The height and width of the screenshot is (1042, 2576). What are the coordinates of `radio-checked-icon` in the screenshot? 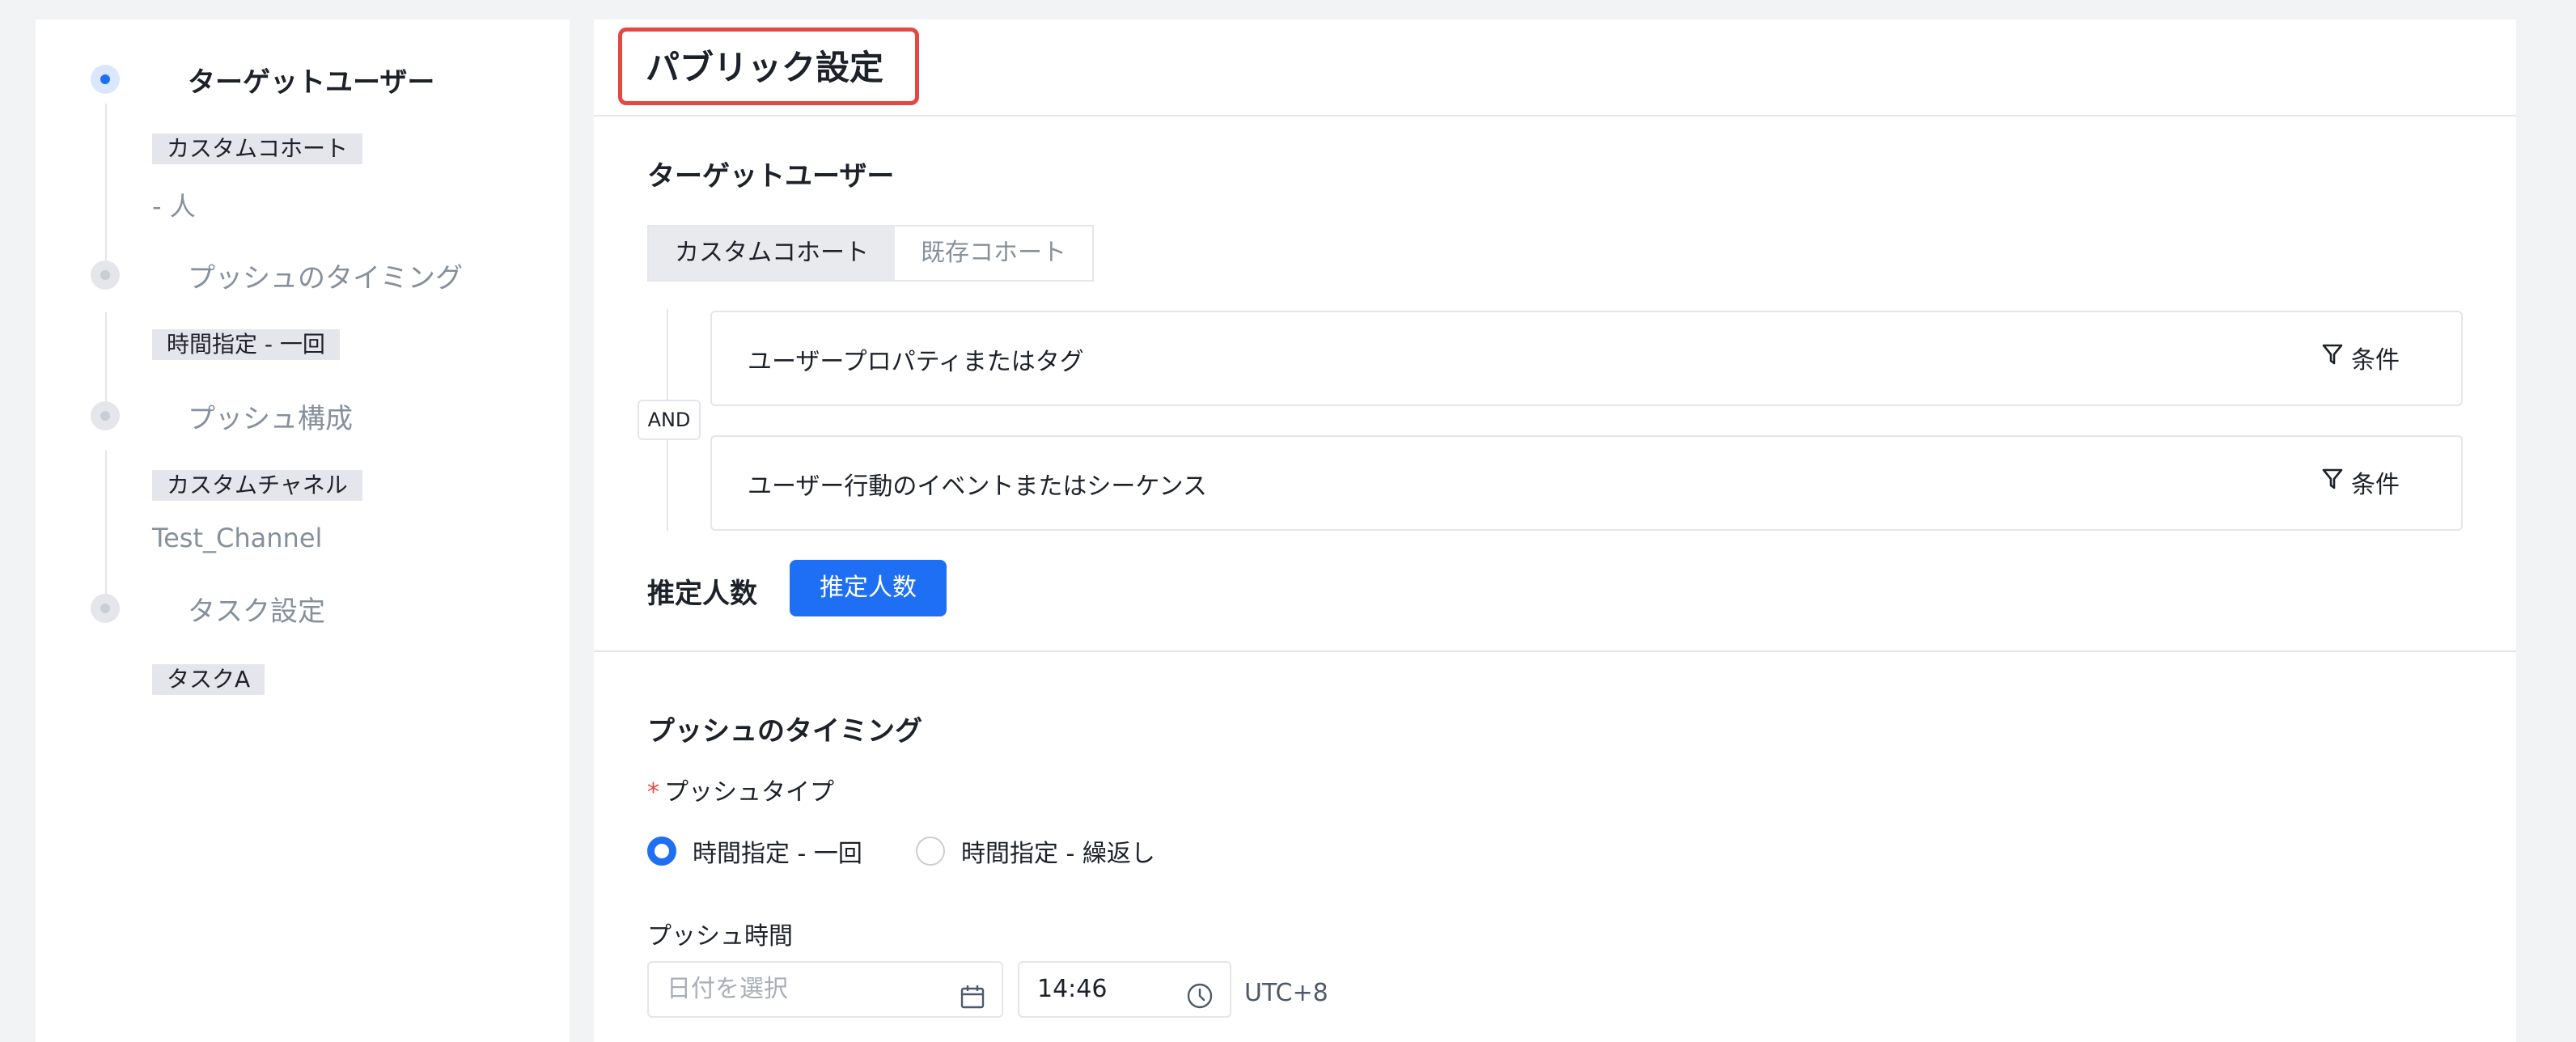 It's located at (661, 851).